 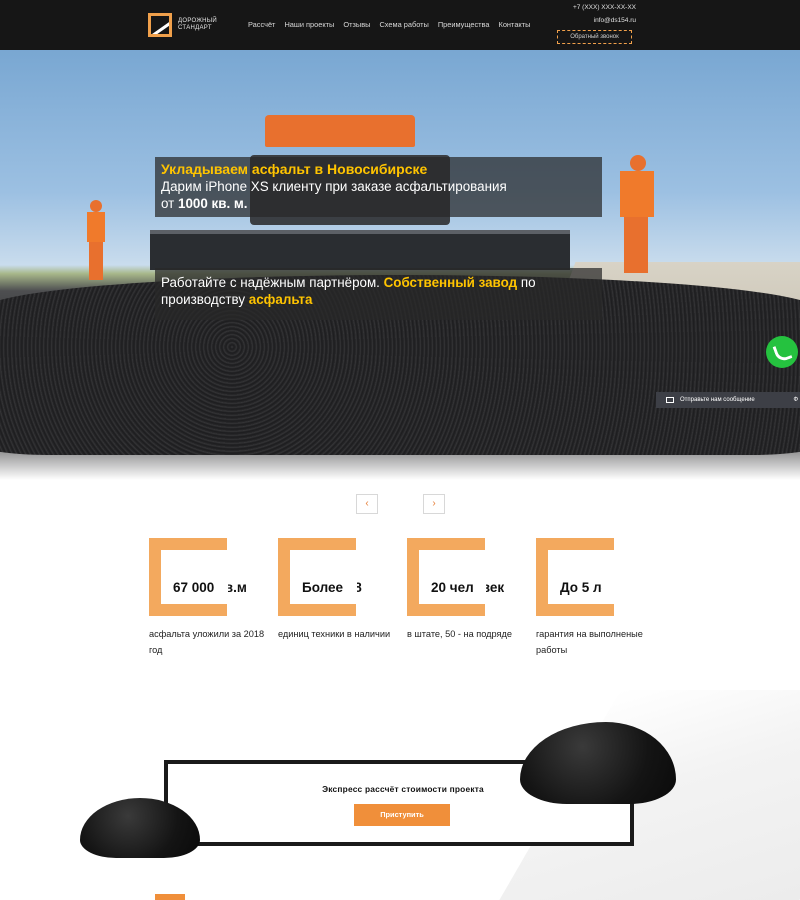 I want to click on arrow-right-icon: ›, so click(x=434, y=504).